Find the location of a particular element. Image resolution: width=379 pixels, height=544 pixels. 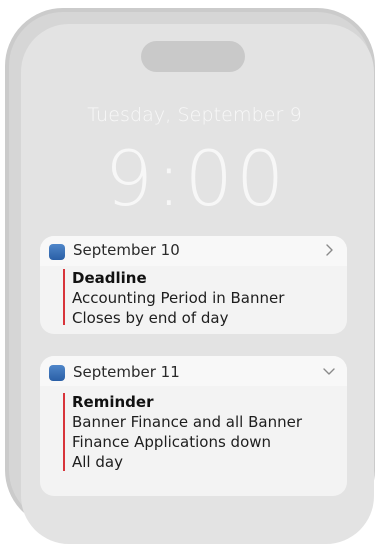

notification-line: Accounting Period in Banner is located at coordinates (178, 298).